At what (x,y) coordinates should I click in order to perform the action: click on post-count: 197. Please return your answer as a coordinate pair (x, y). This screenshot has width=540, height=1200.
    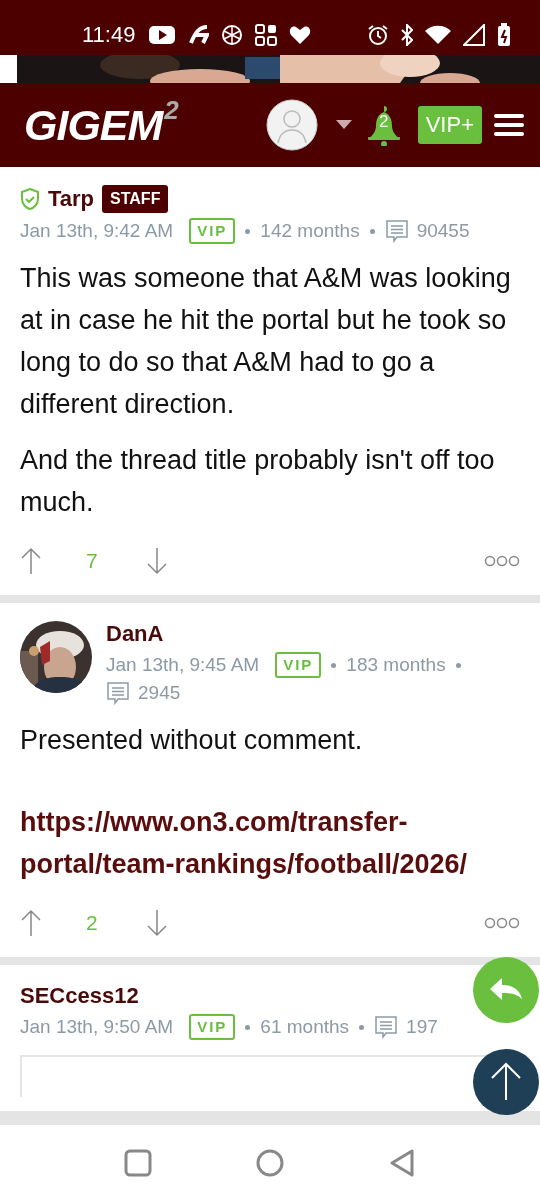
    Looking at the image, I should click on (422, 1027).